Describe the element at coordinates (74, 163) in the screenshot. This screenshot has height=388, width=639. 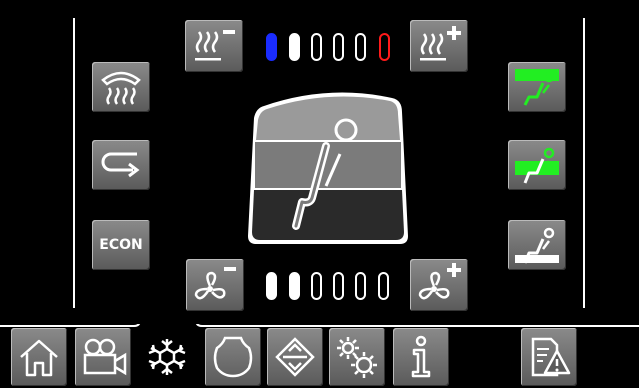
I see `left-divider` at that location.